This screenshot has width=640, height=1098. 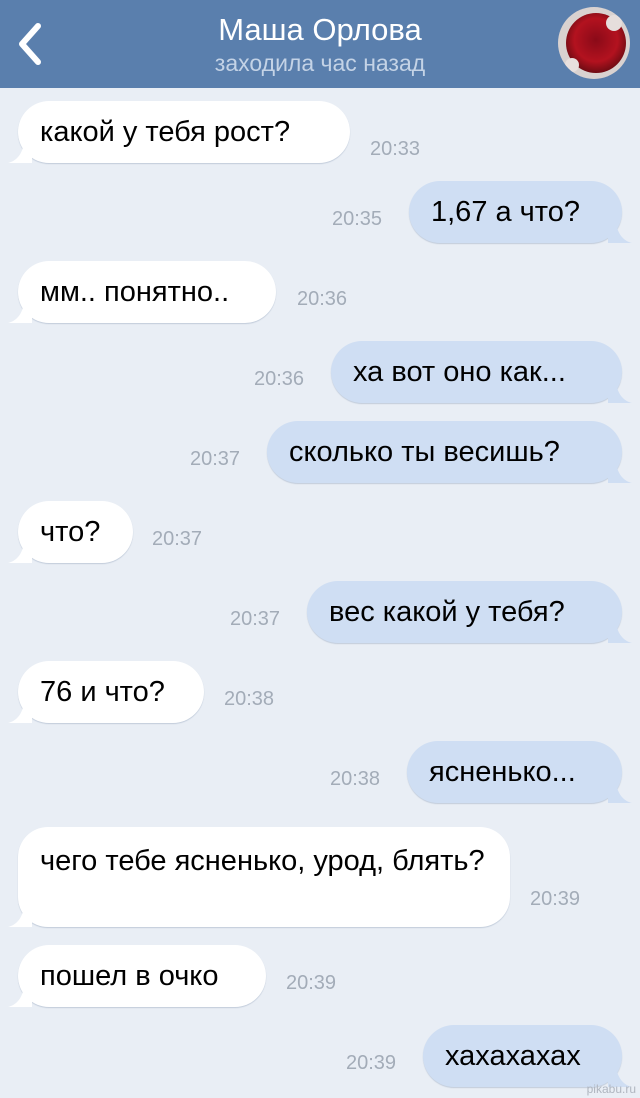 I want to click on message-bubble: 76 и что?, so click(x=106, y=692).